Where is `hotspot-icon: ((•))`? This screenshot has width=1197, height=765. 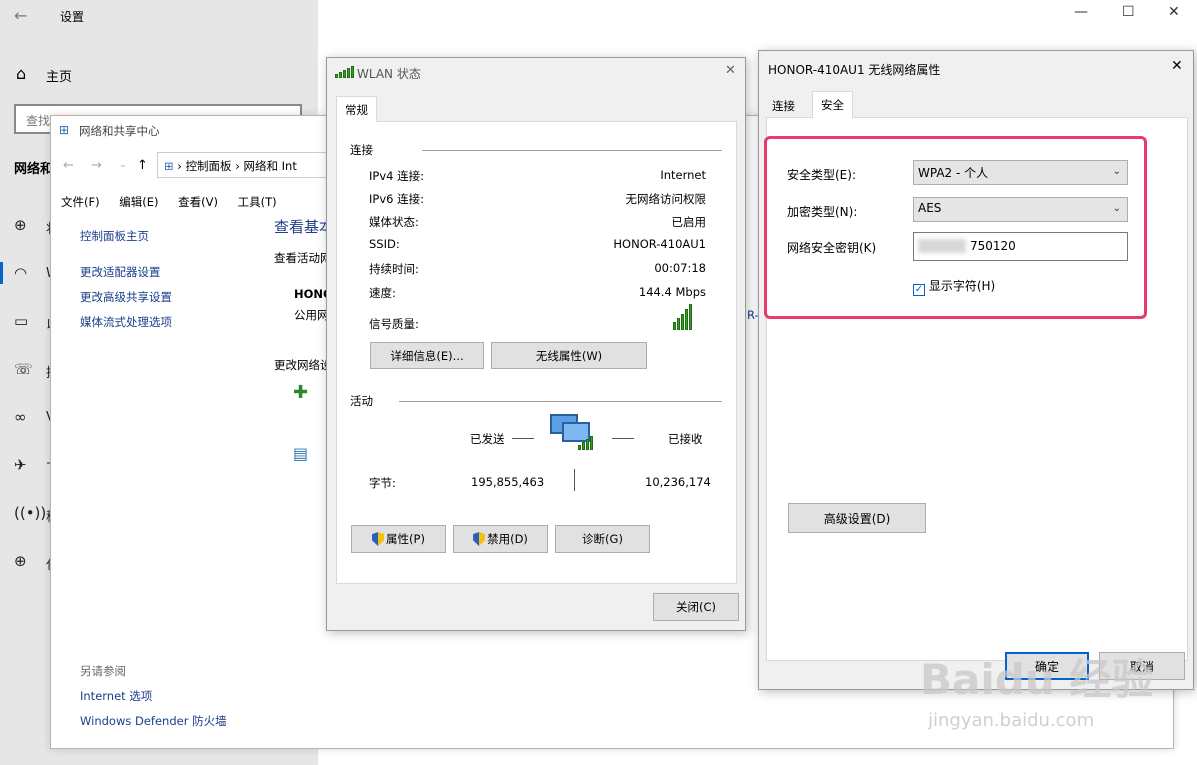
hotspot-icon: ((•)) is located at coordinates (30, 513).